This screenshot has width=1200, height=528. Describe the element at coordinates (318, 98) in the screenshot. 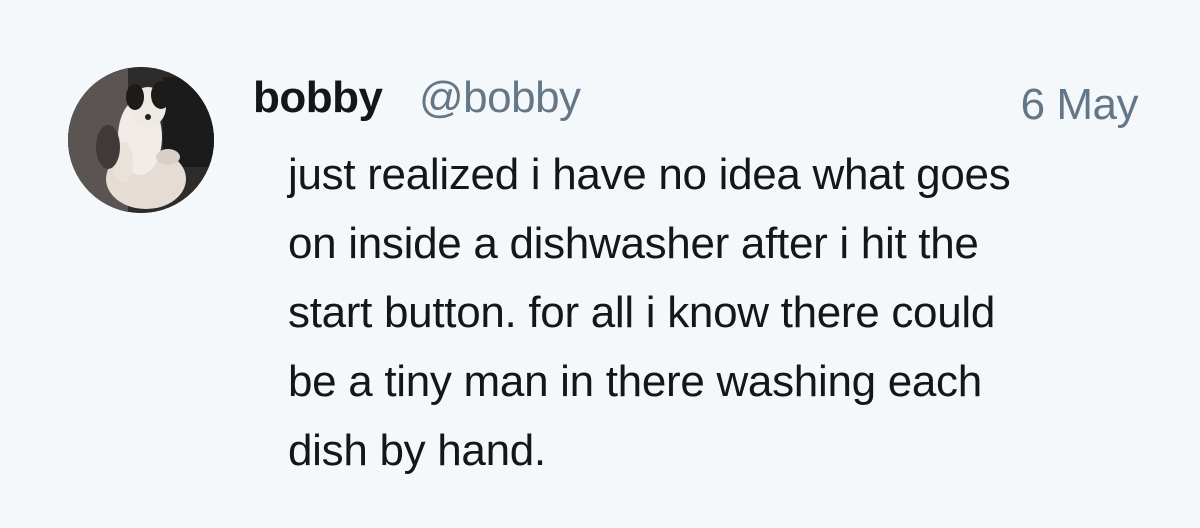

I see `display-name: bobby` at that location.